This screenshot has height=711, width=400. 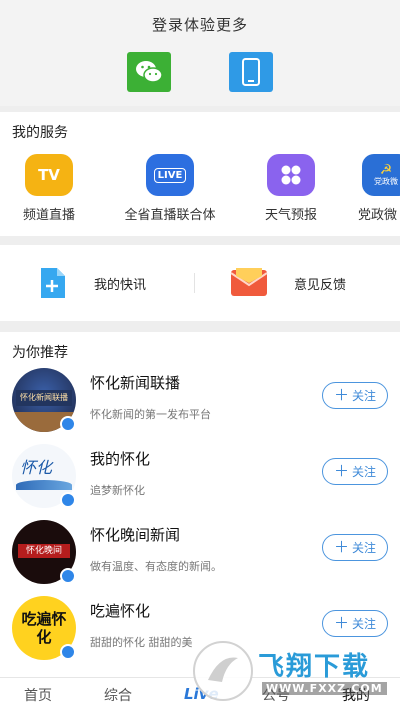 What do you see at coordinates (156, 566) in the screenshot?
I see `account-desc: 做有温度、有态度的新闻。` at bounding box center [156, 566].